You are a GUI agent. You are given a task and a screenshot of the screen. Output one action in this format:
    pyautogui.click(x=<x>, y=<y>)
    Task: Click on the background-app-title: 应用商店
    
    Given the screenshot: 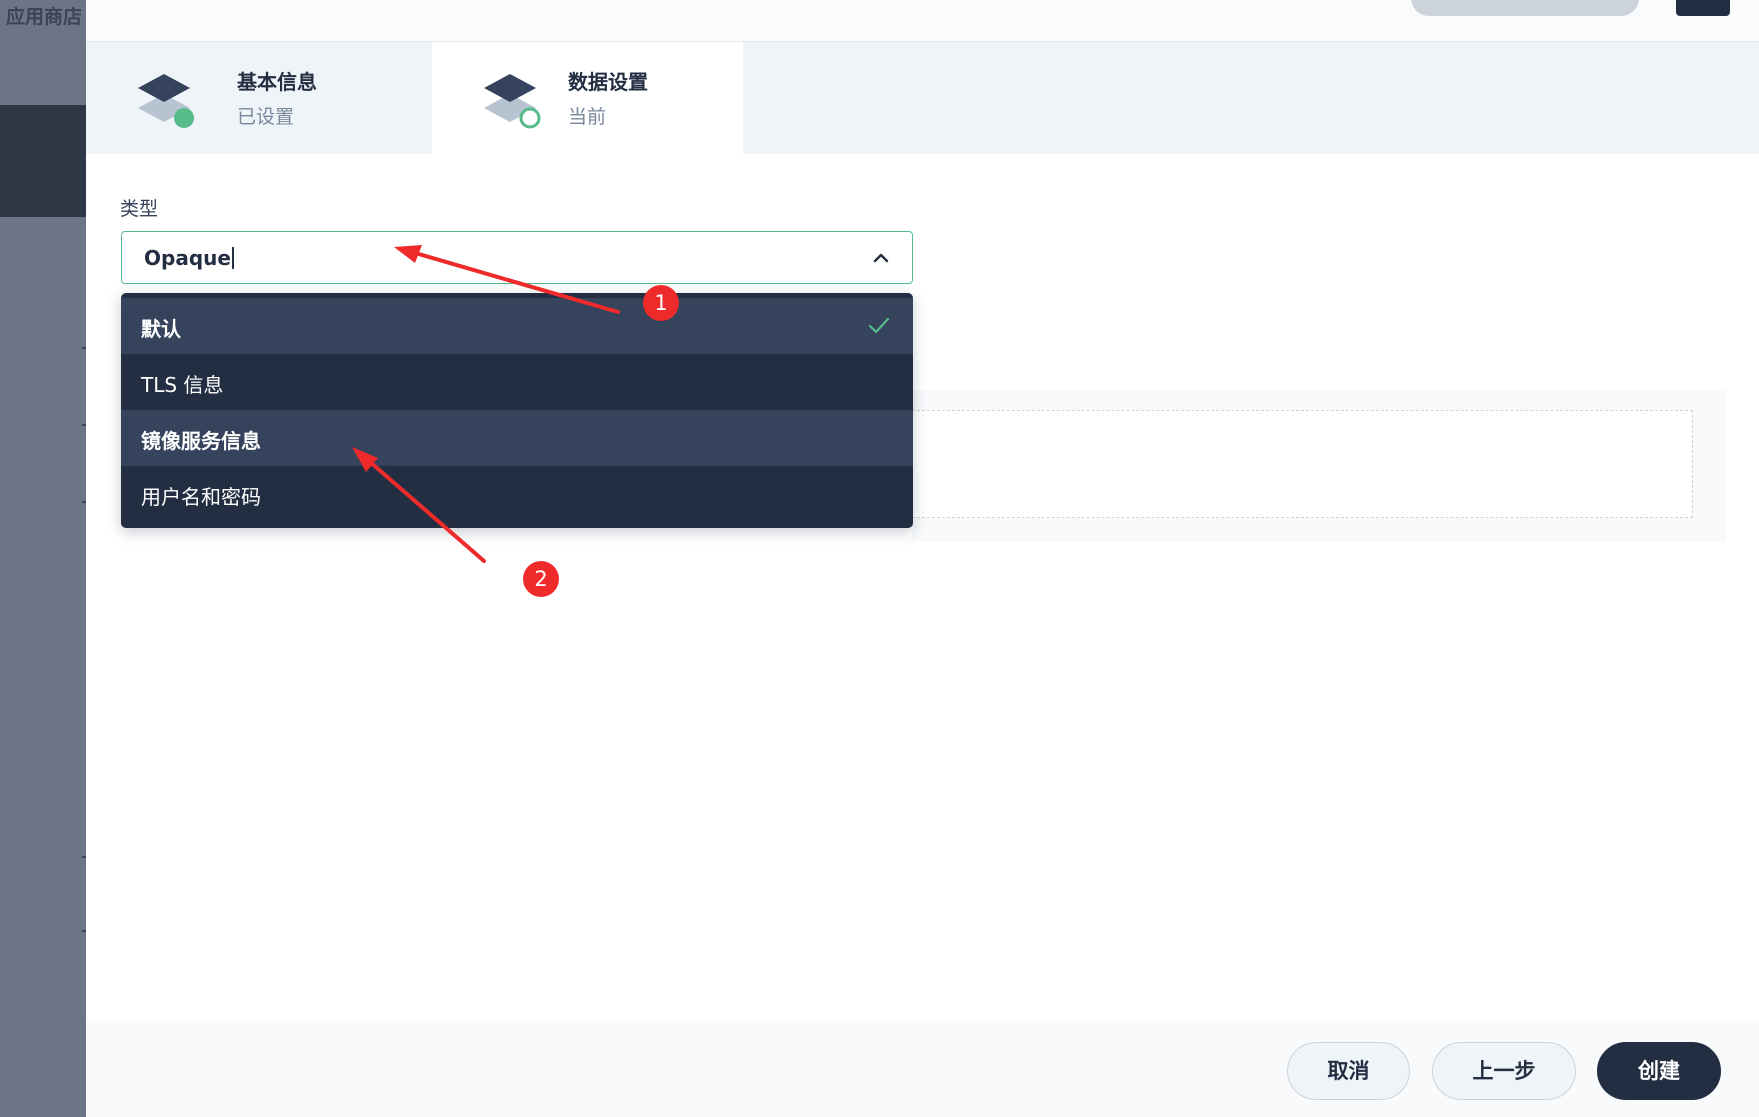 What is the action you would take?
    pyautogui.click(x=44, y=17)
    